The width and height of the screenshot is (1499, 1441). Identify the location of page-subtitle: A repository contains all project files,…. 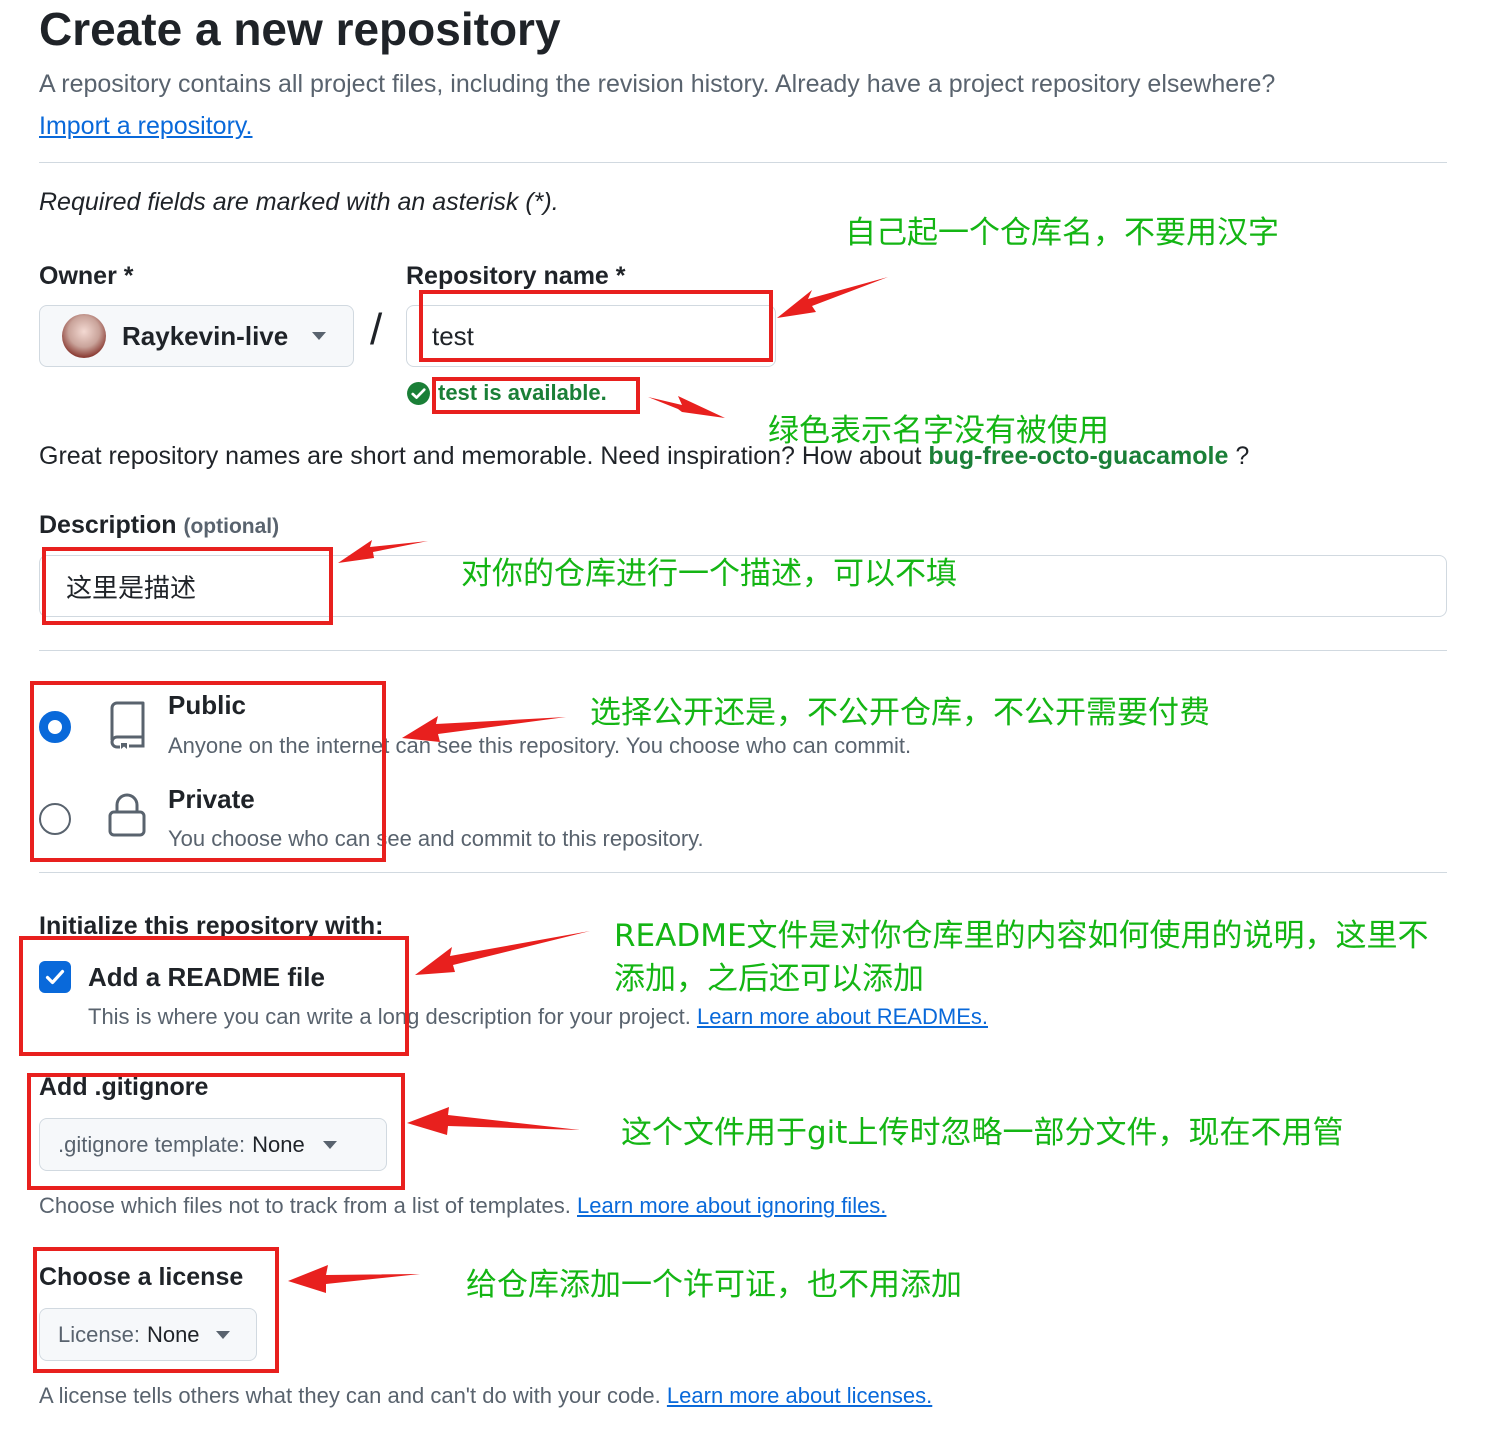
(657, 84).